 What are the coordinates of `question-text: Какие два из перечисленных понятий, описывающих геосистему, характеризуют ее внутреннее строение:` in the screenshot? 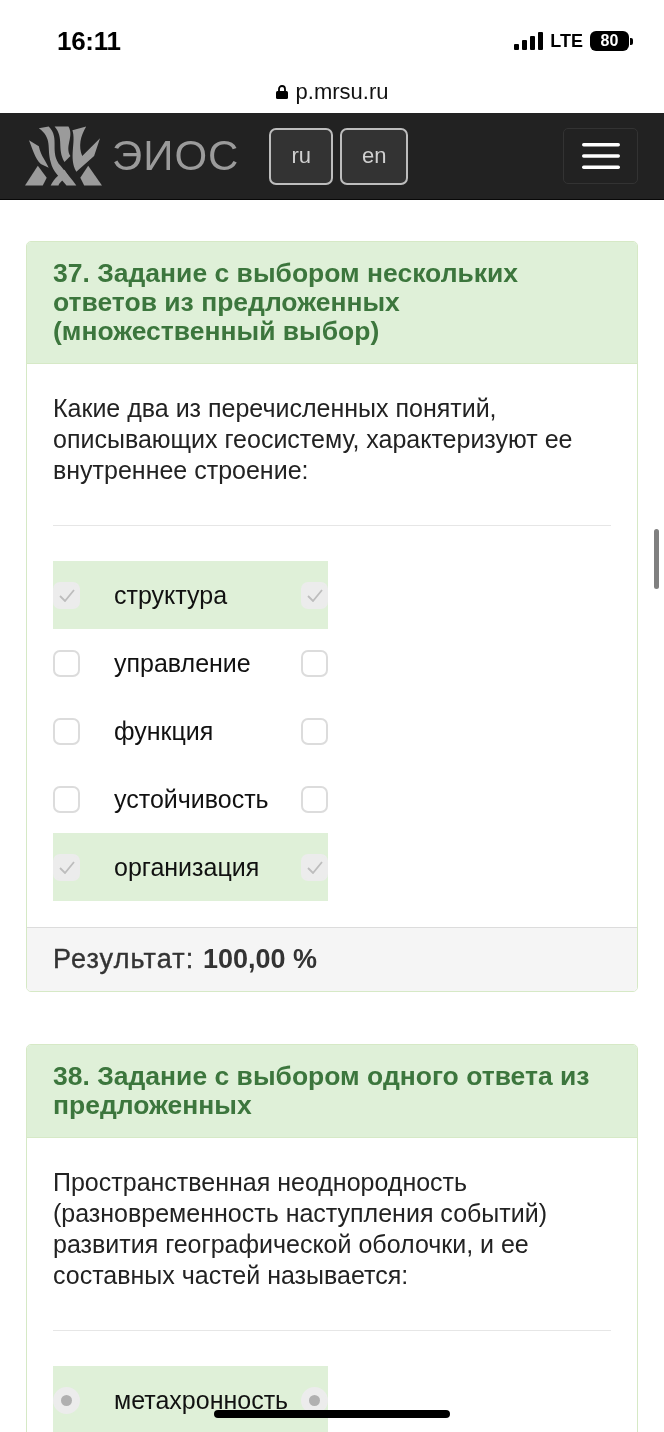 It's located at (313, 439).